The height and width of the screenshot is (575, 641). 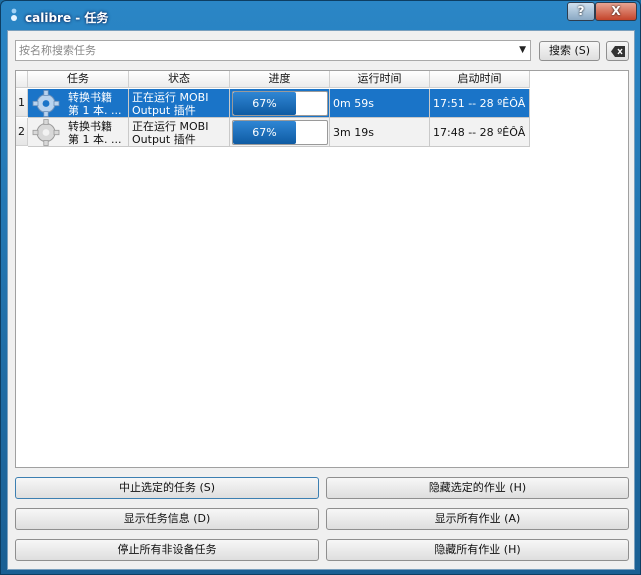 What do you see at coordinates (22, 79) in the screenshot?
I see `corner-header` at bounding box center [22, 79].